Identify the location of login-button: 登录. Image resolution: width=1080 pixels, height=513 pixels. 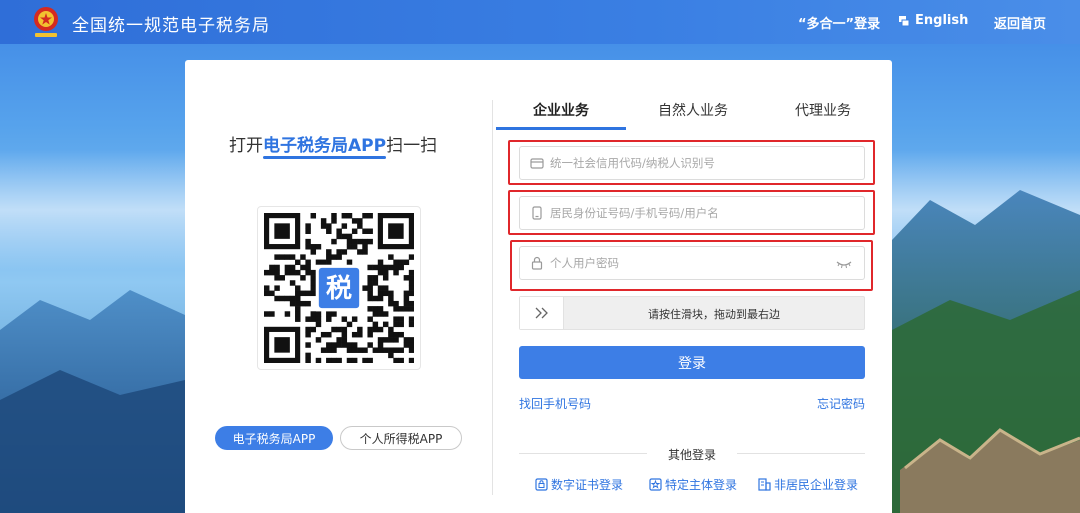
(692, 362).